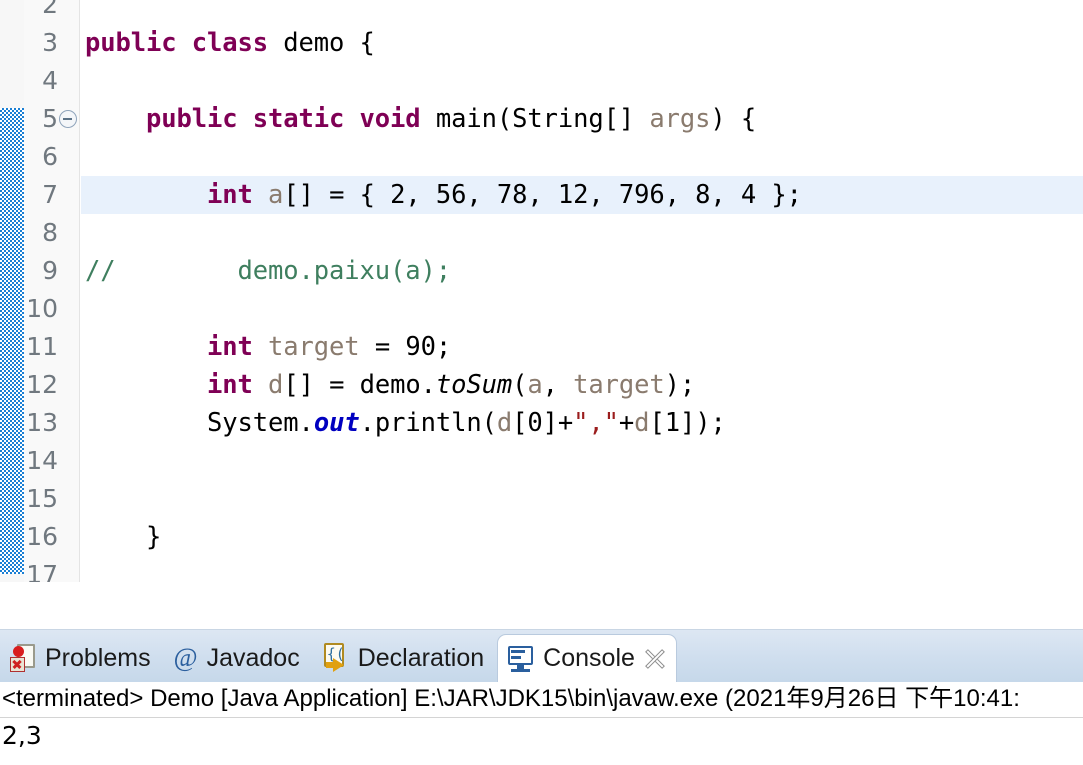  I want to click on code-token: +, so click(626, 423).